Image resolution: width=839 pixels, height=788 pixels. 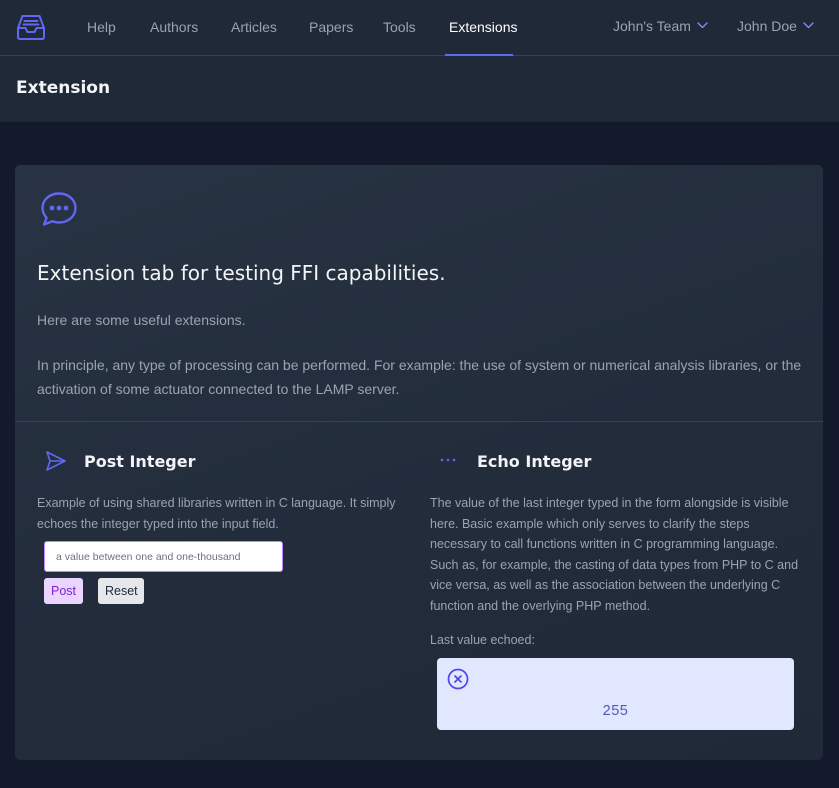 I want to click on page-header: Extension, so click(x=419, y=89).